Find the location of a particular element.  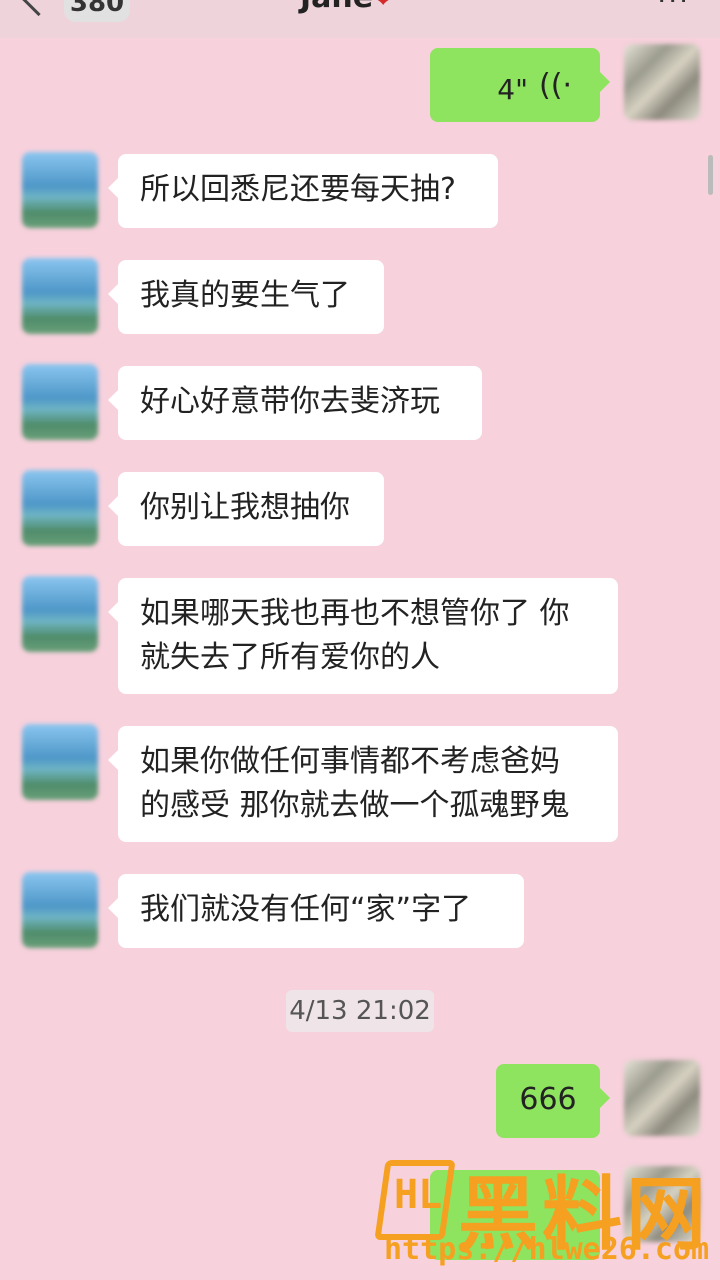

message-bubble: 666 is located at coordinates (553, 1101).